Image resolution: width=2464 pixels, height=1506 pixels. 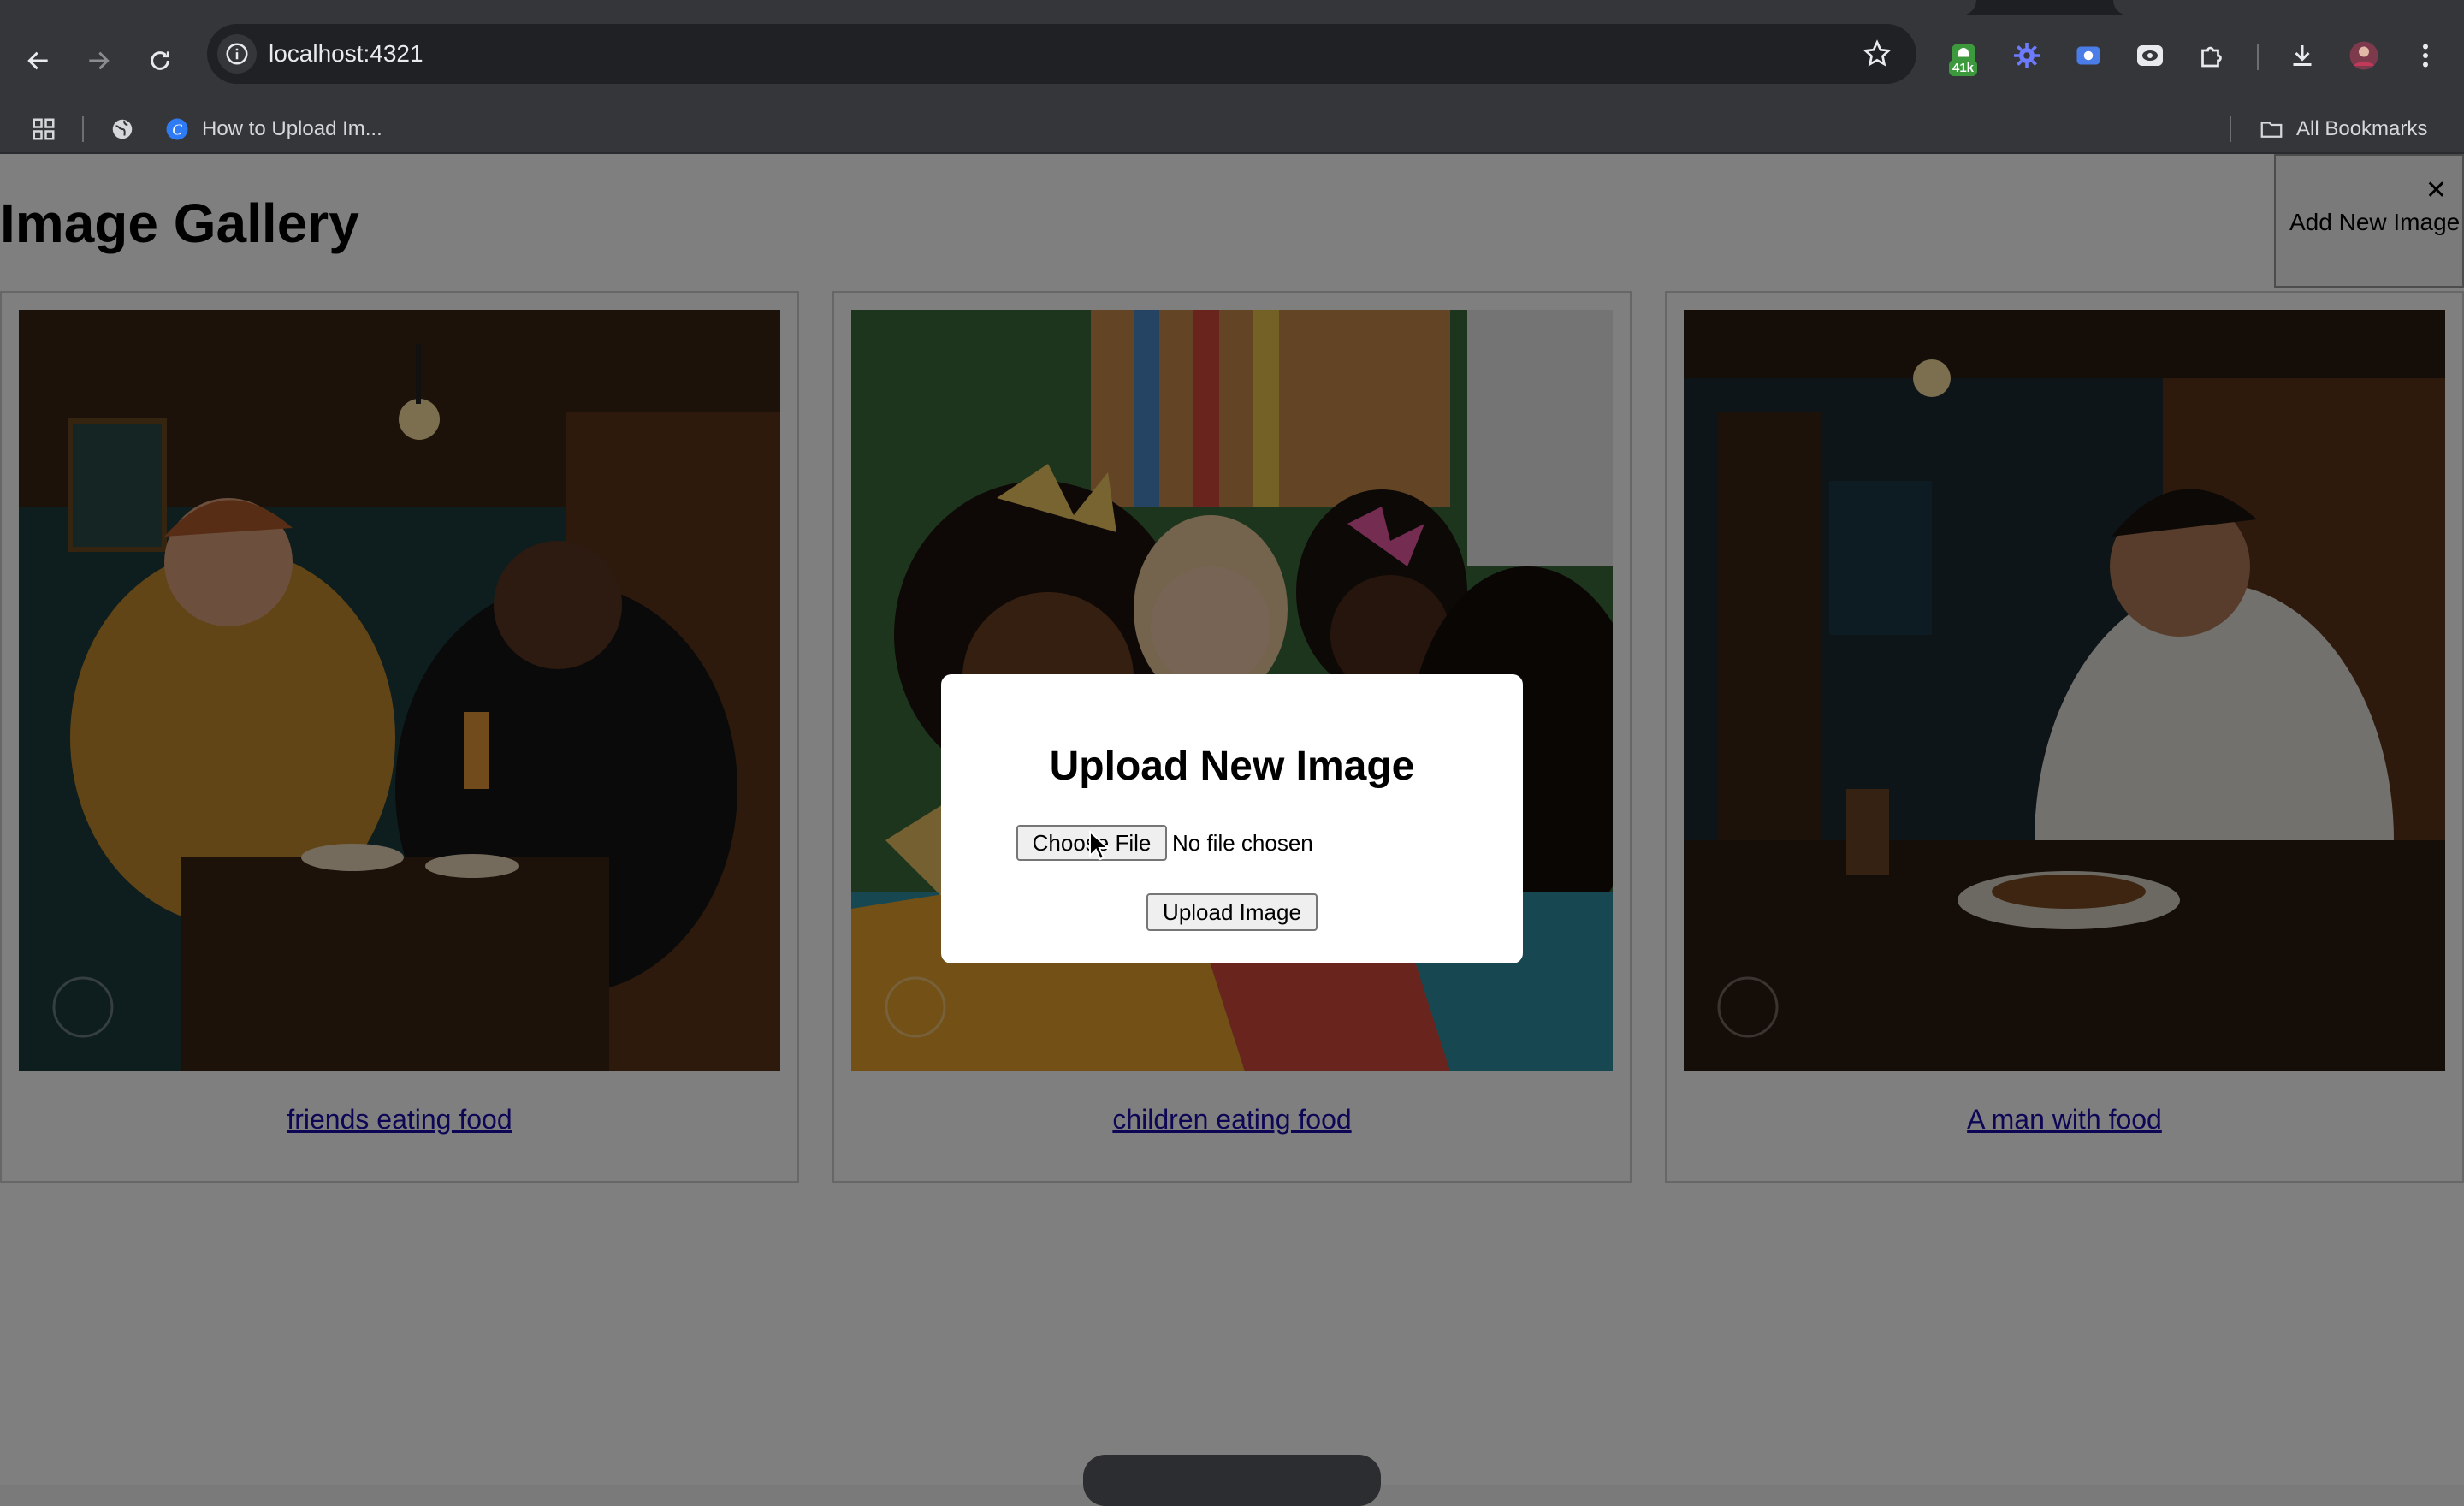 What do you see at coordinates (2230, 129) in the screenshot?
I see `bookmarks-divider-right` at bounding box center [2230, 129].